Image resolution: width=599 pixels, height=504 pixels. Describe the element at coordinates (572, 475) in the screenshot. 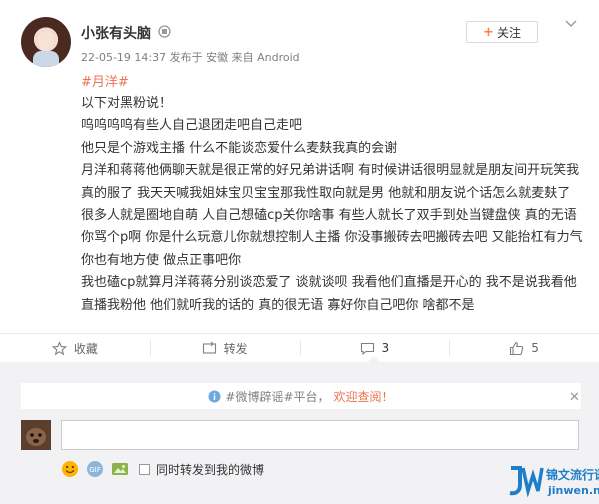

I see `watermark-title: 锦文流行语` at that location.